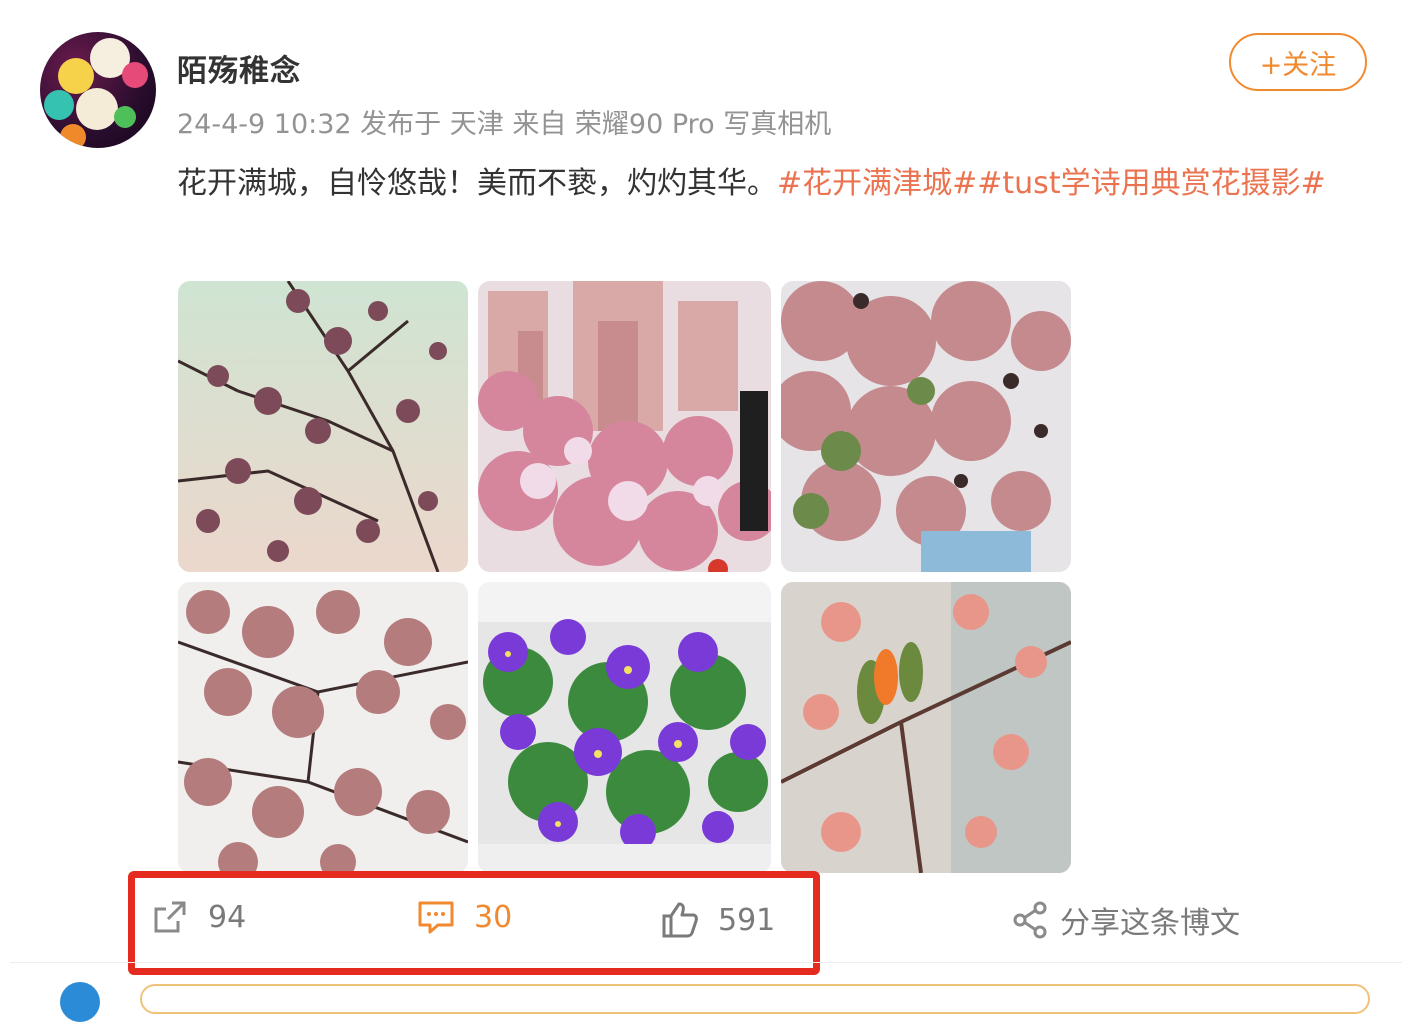  I want to click on post-meta: 24-4-9 10:32 发布于 天津 来自 荣耀90 Pro 写真相机, so click(504, 124).